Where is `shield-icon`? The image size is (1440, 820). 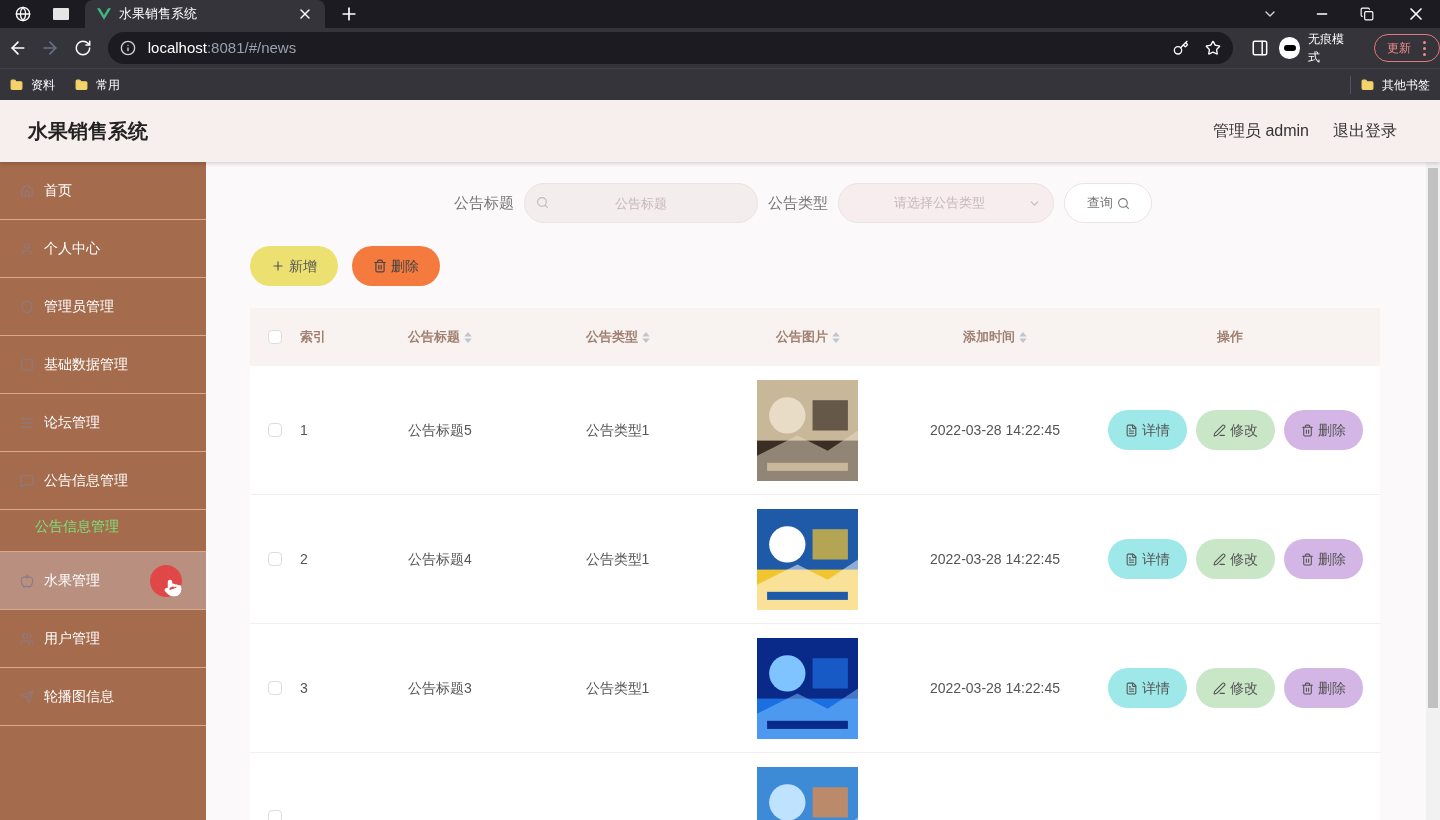
shield-icon is located at coordinates (27, 306).